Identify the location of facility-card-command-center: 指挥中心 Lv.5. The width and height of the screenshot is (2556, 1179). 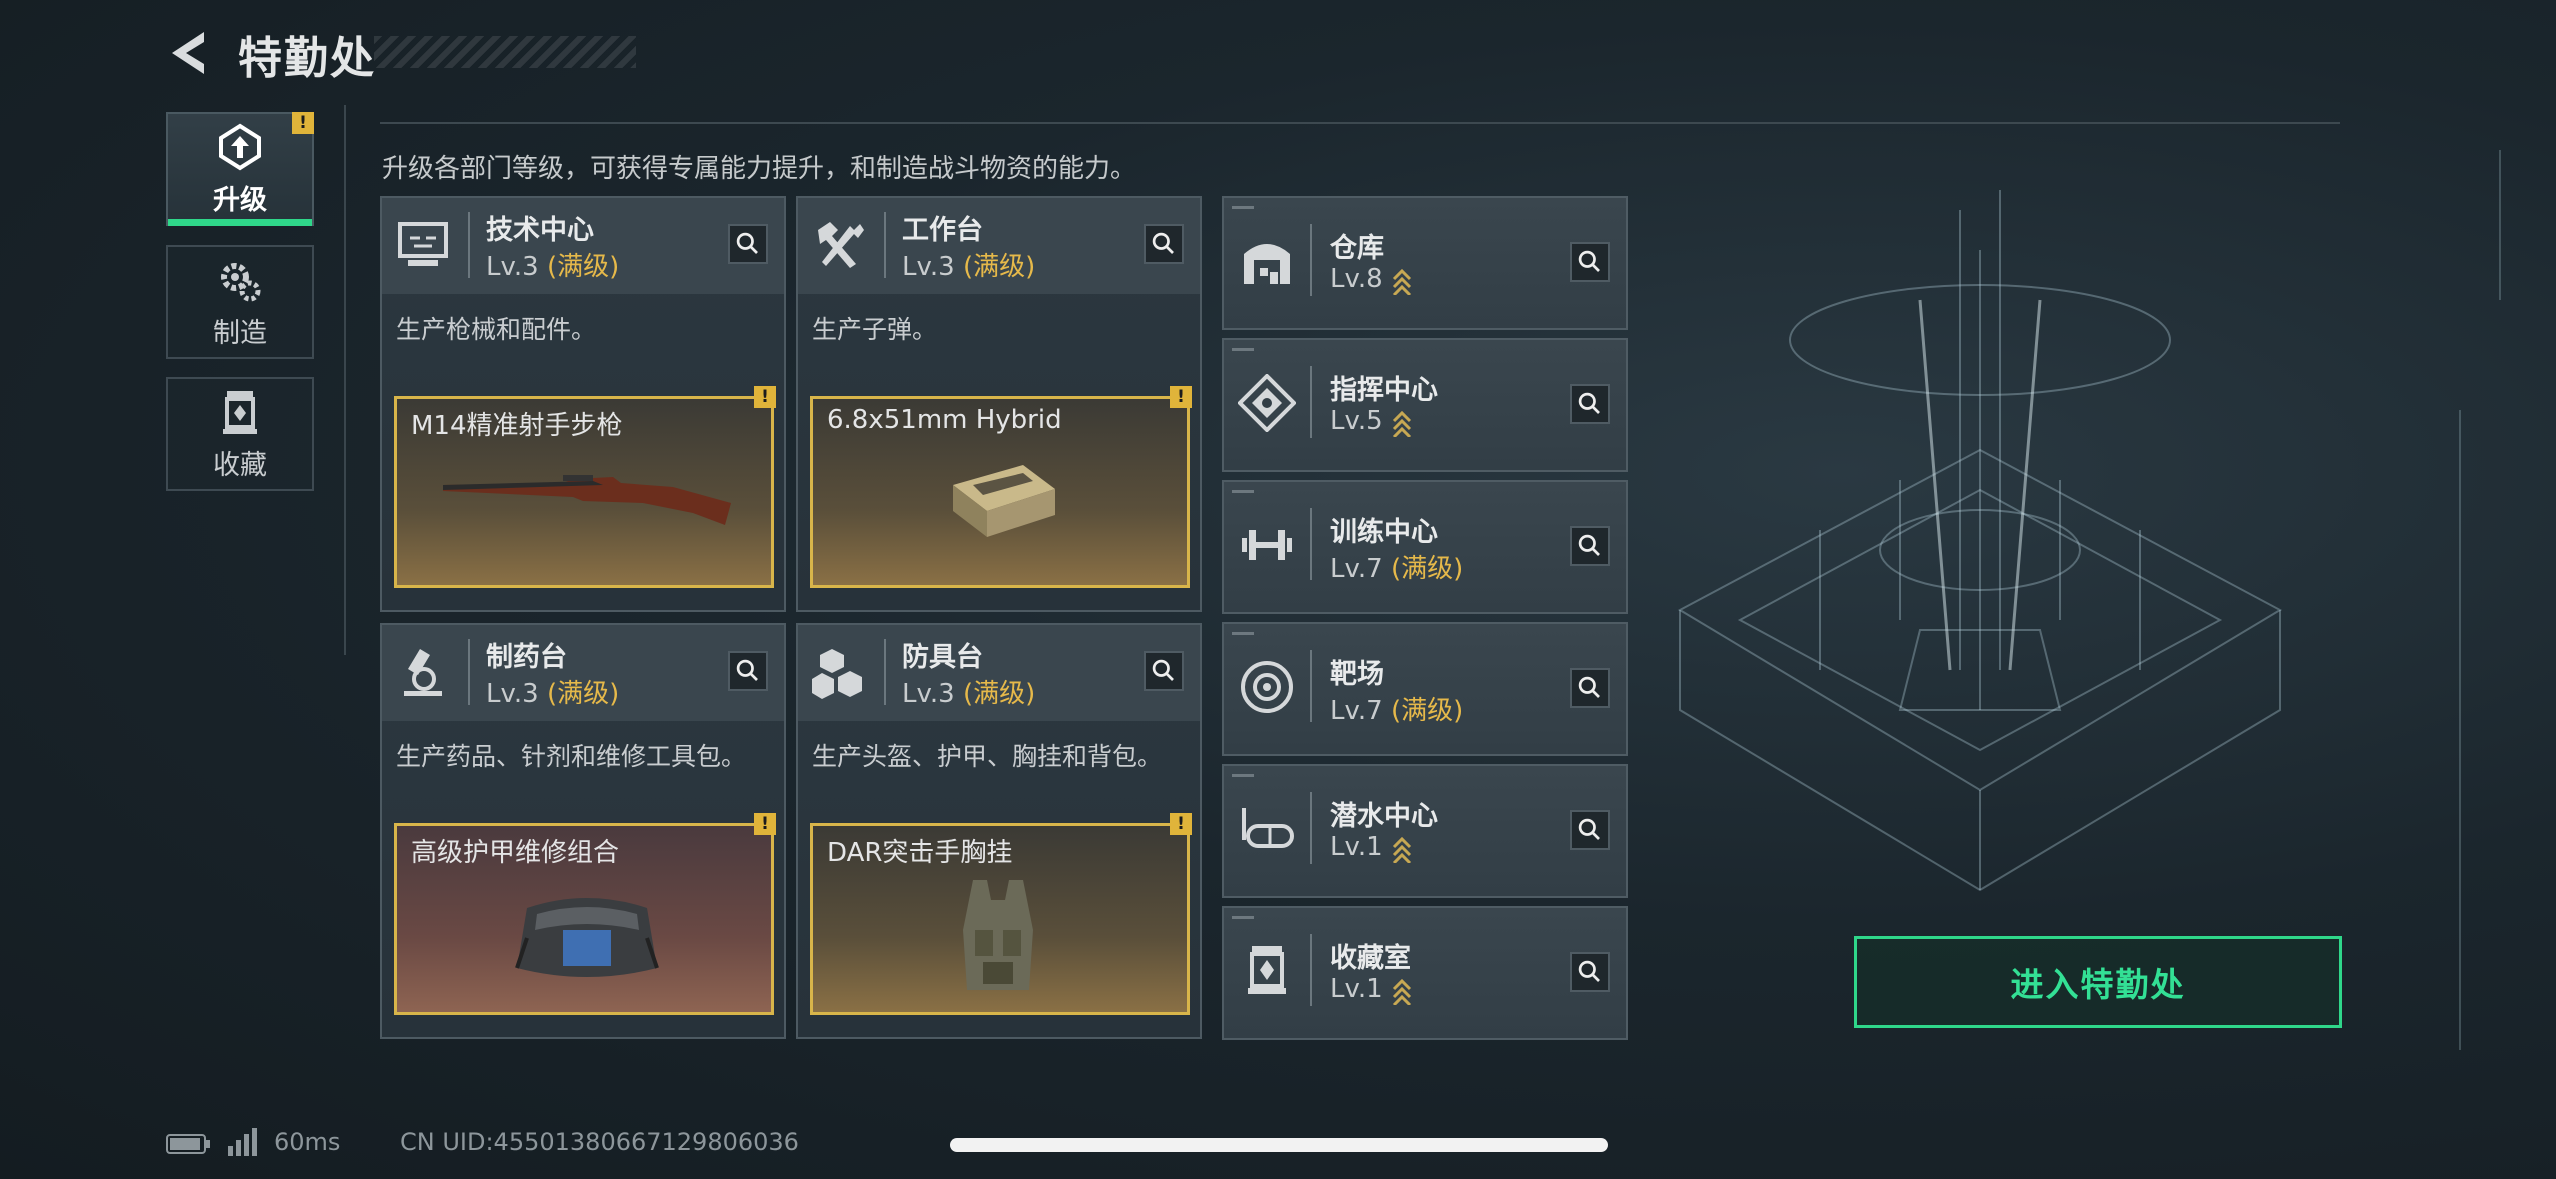
(1425, 405).